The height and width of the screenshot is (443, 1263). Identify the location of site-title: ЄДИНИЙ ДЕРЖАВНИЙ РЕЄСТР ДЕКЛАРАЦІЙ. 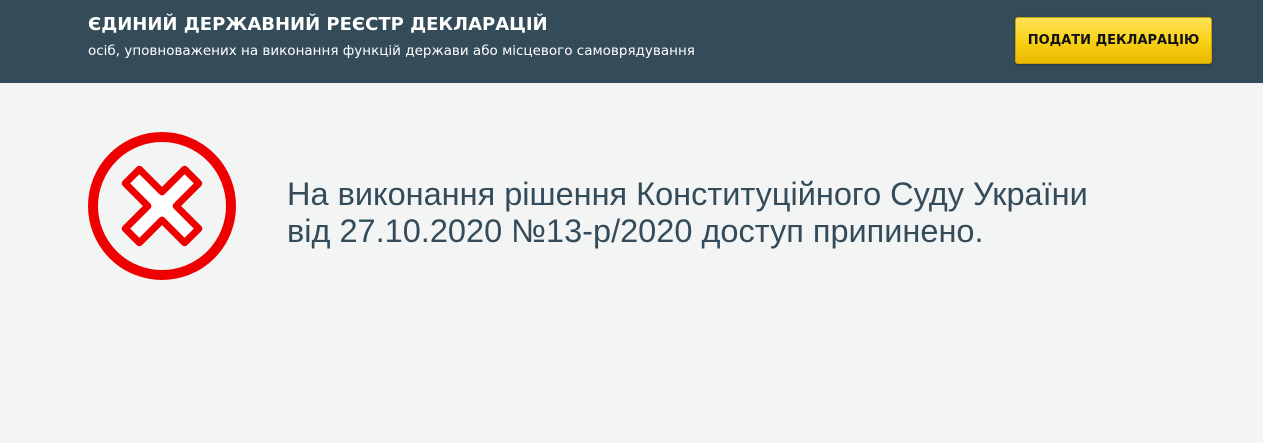
(391, 25).